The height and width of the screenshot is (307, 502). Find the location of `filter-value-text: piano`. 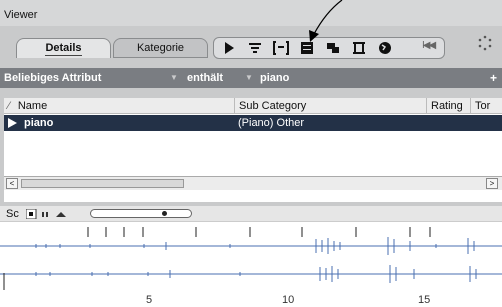

filter-value-text: piano is located at coordinates (275, 78).